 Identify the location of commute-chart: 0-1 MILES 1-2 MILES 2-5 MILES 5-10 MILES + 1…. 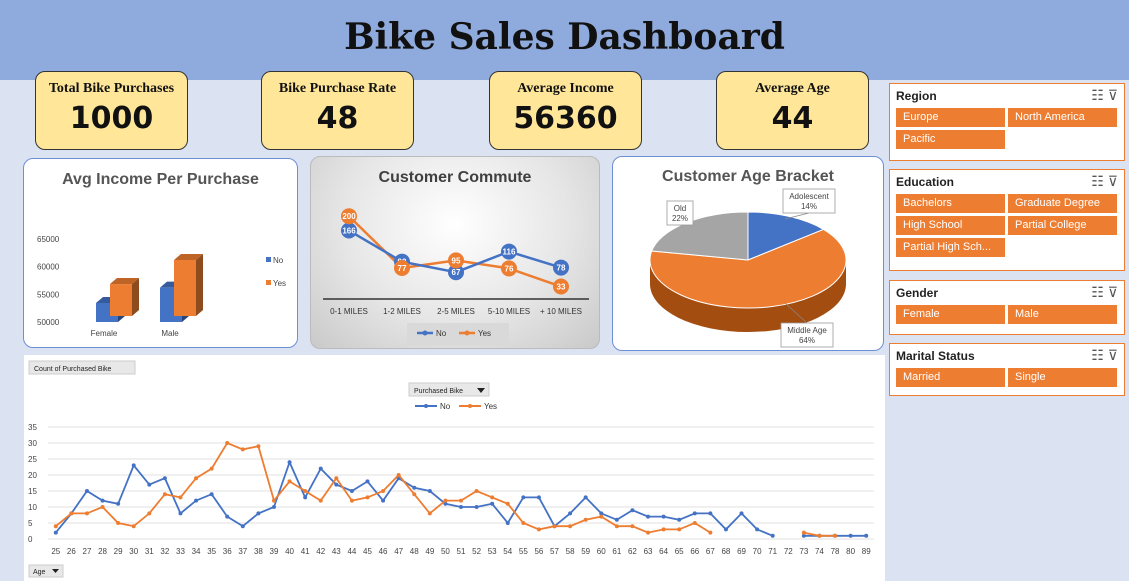
(456, 276).